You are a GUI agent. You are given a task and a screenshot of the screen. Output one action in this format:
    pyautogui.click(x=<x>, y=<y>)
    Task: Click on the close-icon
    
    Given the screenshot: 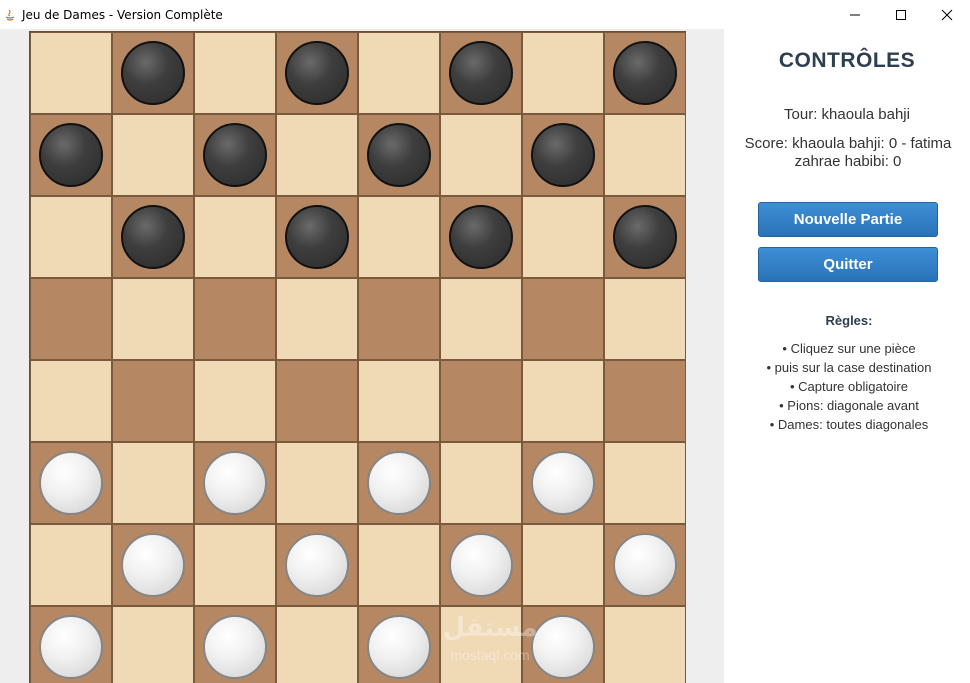 What is the action you would take?
    pyautogui.click(x=947, y=14)
    